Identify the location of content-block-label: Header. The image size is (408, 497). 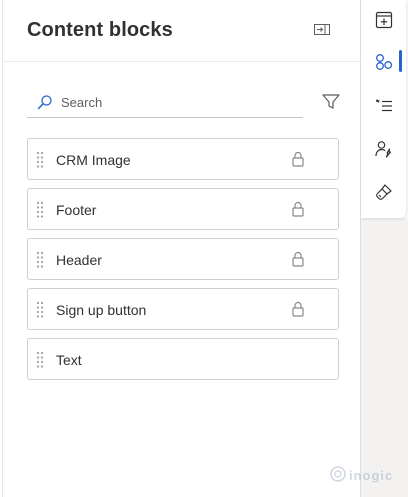
(79, 260).